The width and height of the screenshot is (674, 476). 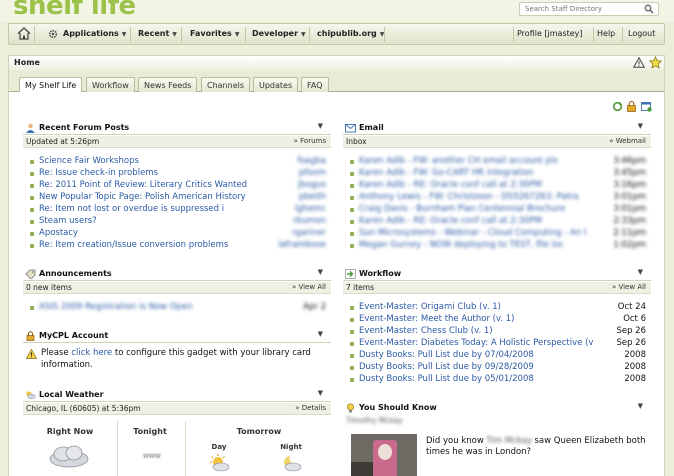 I want to click on gadget-header: Workflow ▼, so click(x=497, y=274).